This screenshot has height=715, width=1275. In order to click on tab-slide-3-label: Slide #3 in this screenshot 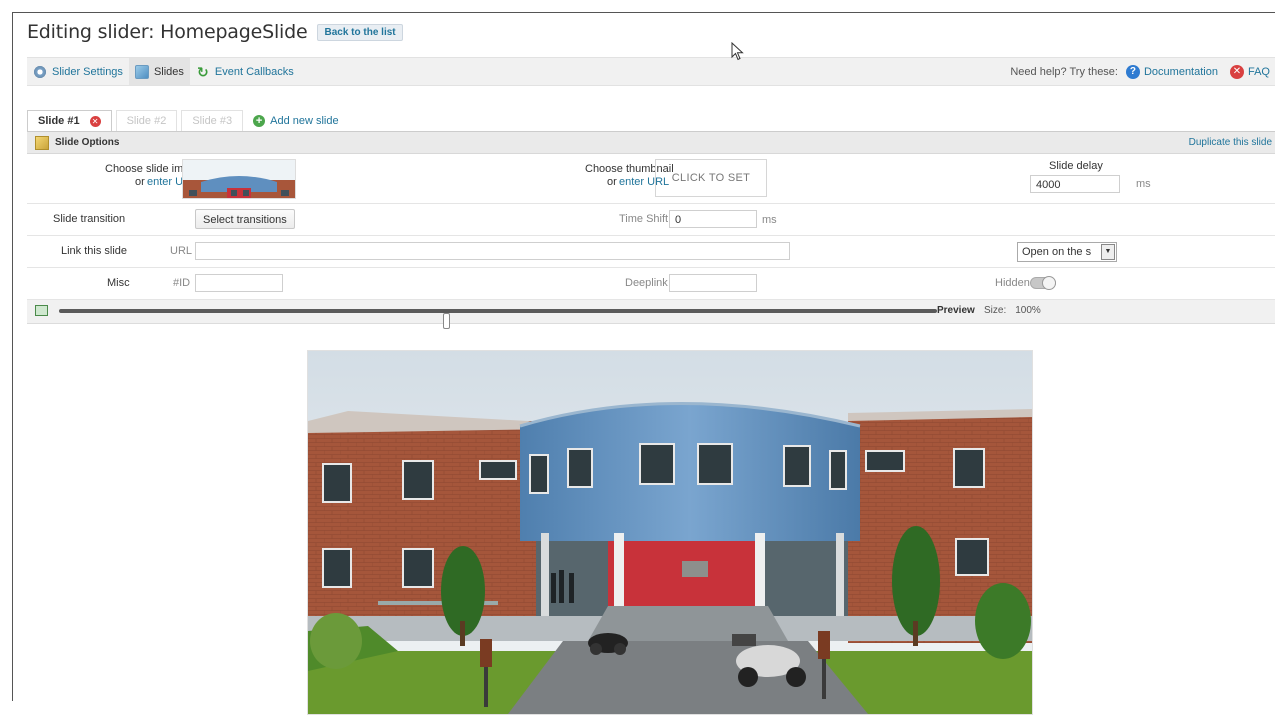, I will do `click(212, 121)`.